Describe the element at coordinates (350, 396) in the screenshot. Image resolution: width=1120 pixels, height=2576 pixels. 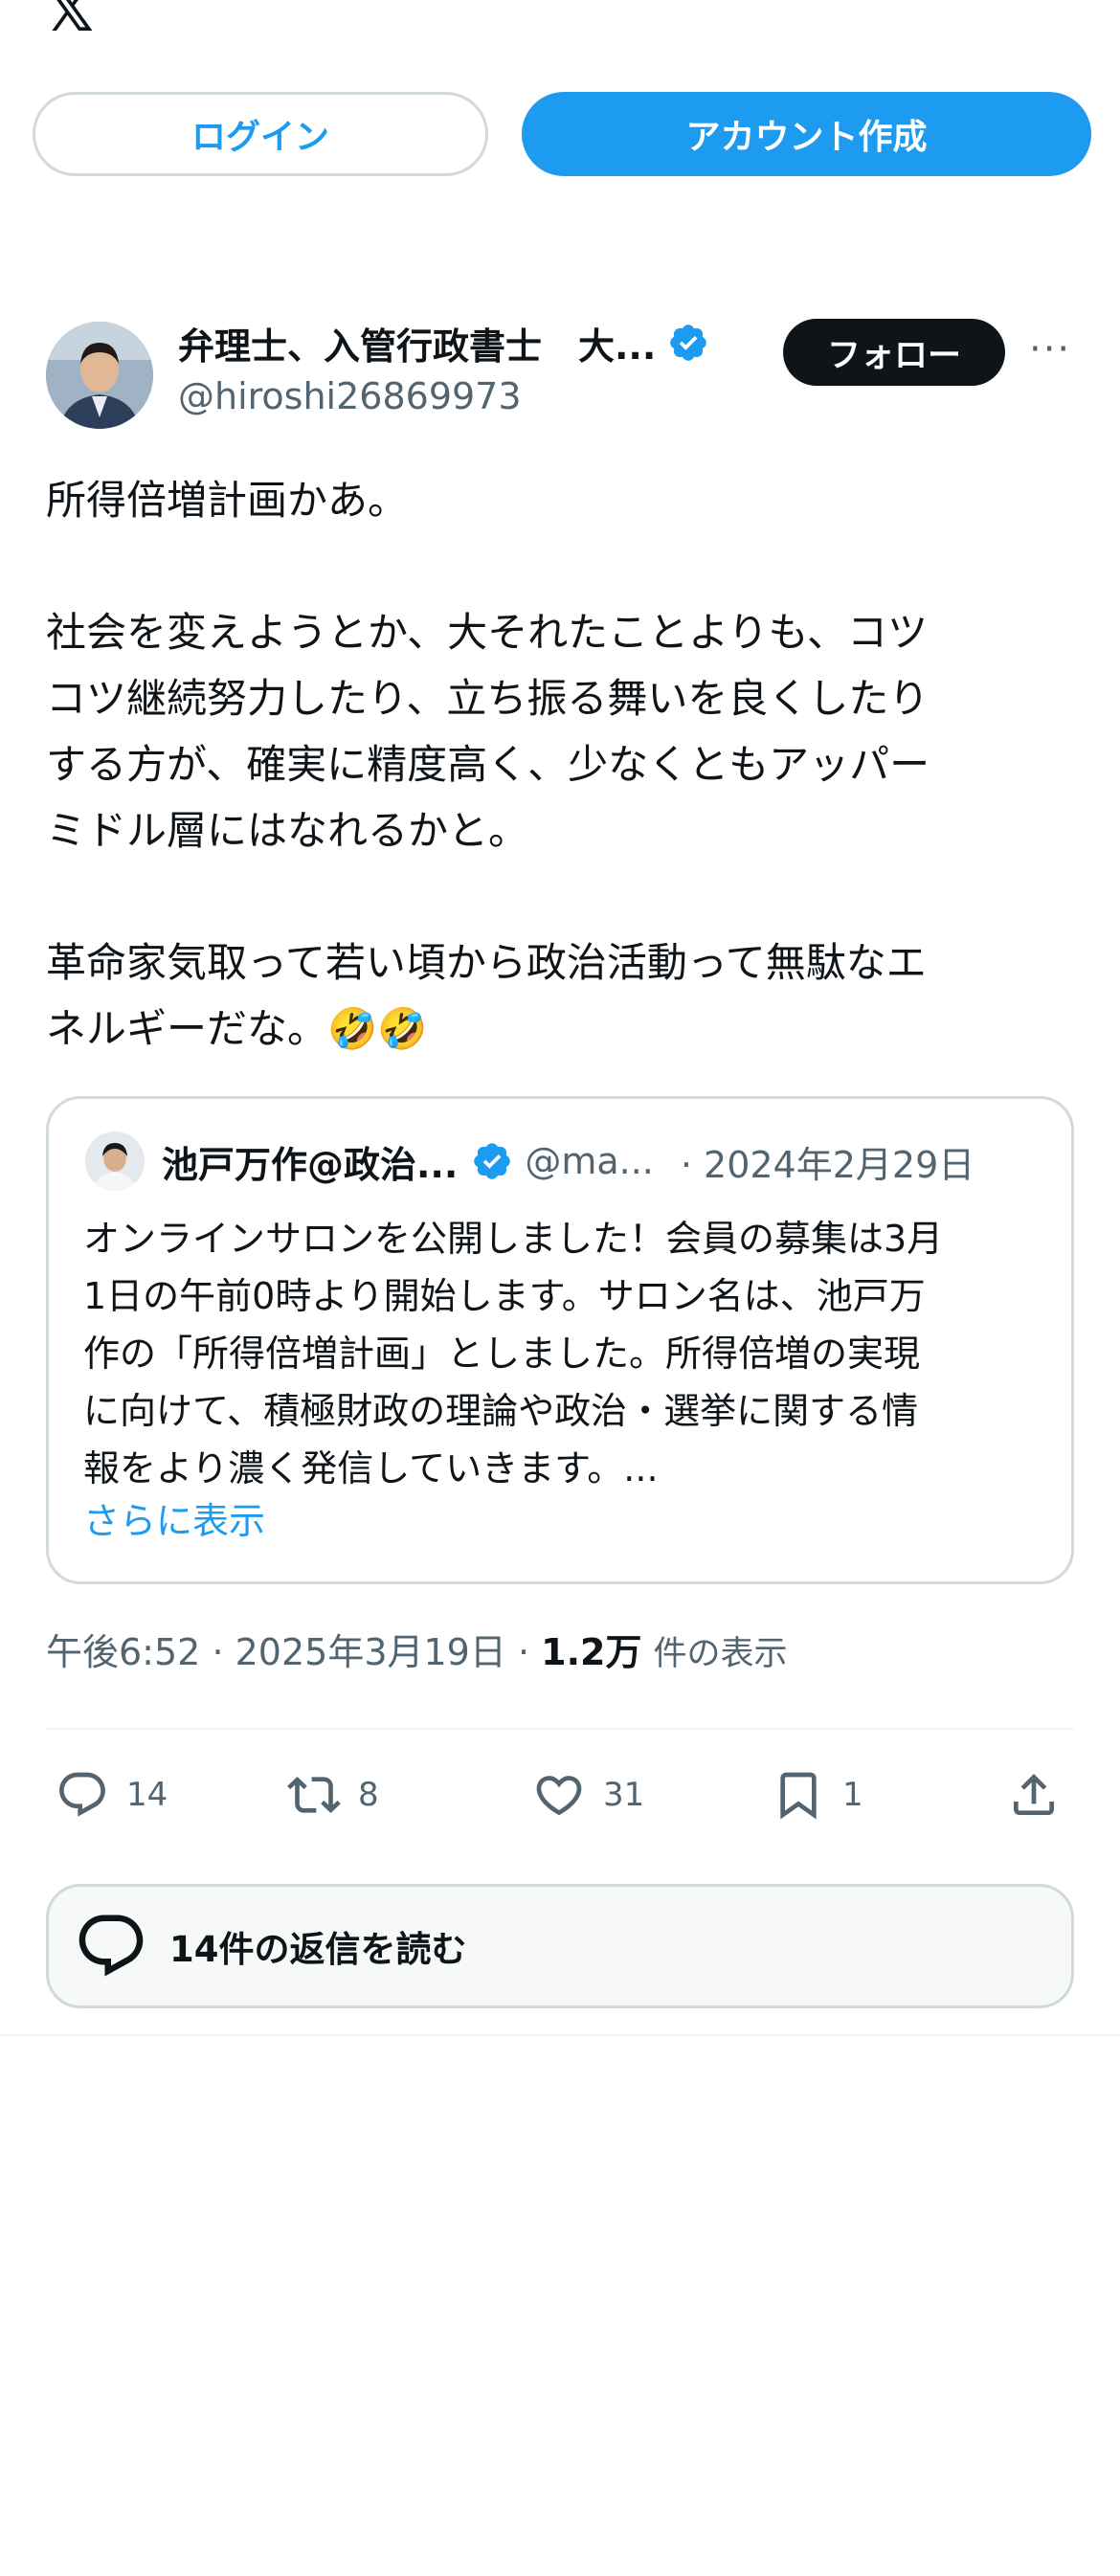
I see `author-handle: @hiroshi26869973` at that location.